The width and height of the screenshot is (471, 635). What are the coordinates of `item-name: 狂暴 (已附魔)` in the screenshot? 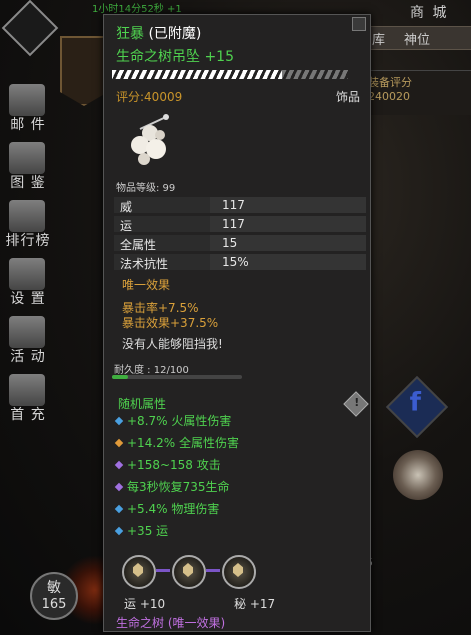 It's located at (158, 33).